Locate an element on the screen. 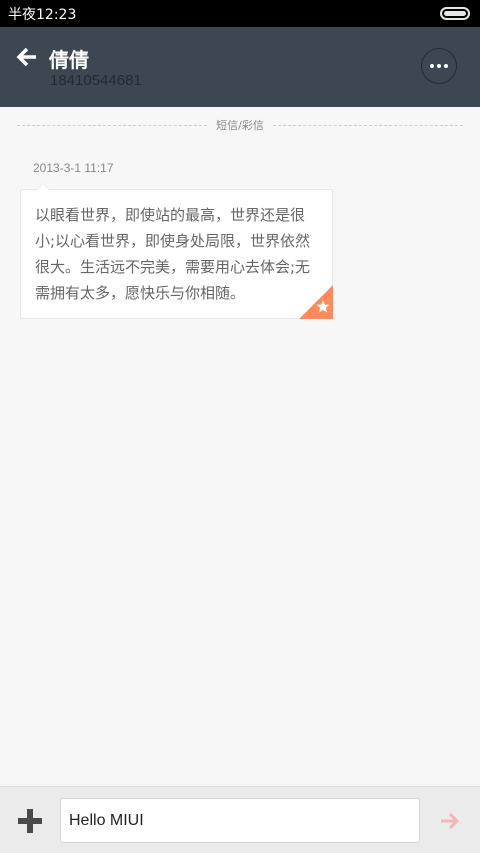 Image resolution: width=480 pixels, height=853 pixels. message-input is located at coordinates (240, 820).